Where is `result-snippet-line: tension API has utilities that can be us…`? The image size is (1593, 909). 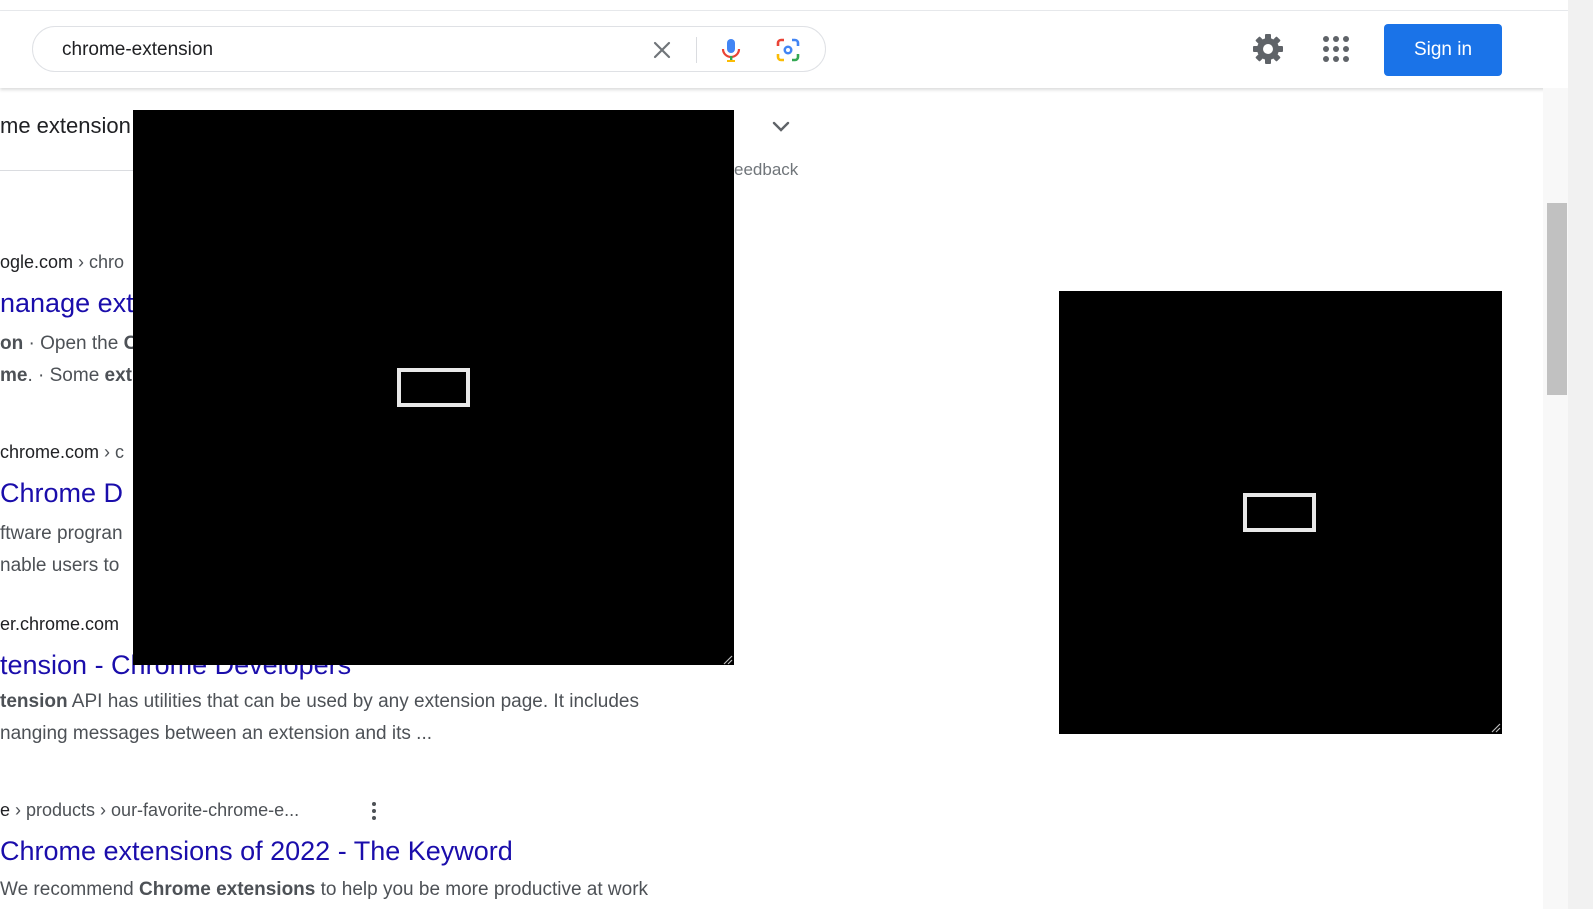
result-snippet-line: tension API has utilities that can be us… is located at coordinates (319, 702).